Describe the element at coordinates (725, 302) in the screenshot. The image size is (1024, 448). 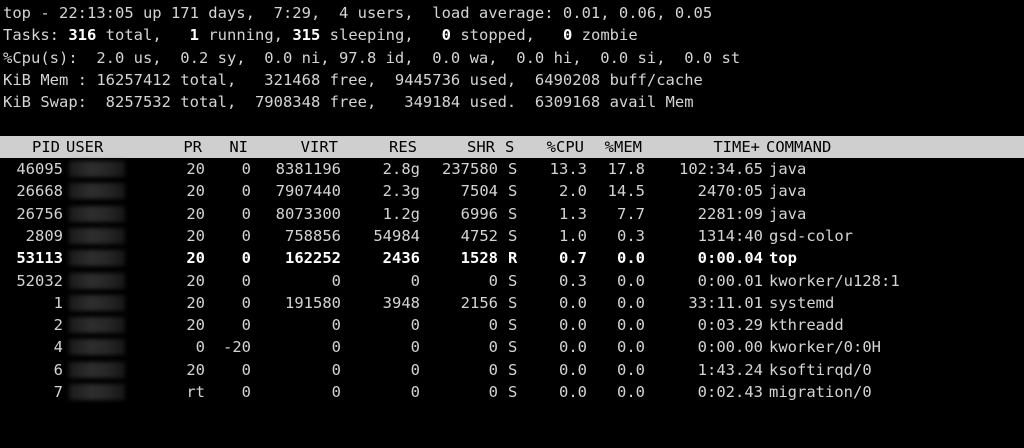
I see `time-cell: 33:11.01` at that location.